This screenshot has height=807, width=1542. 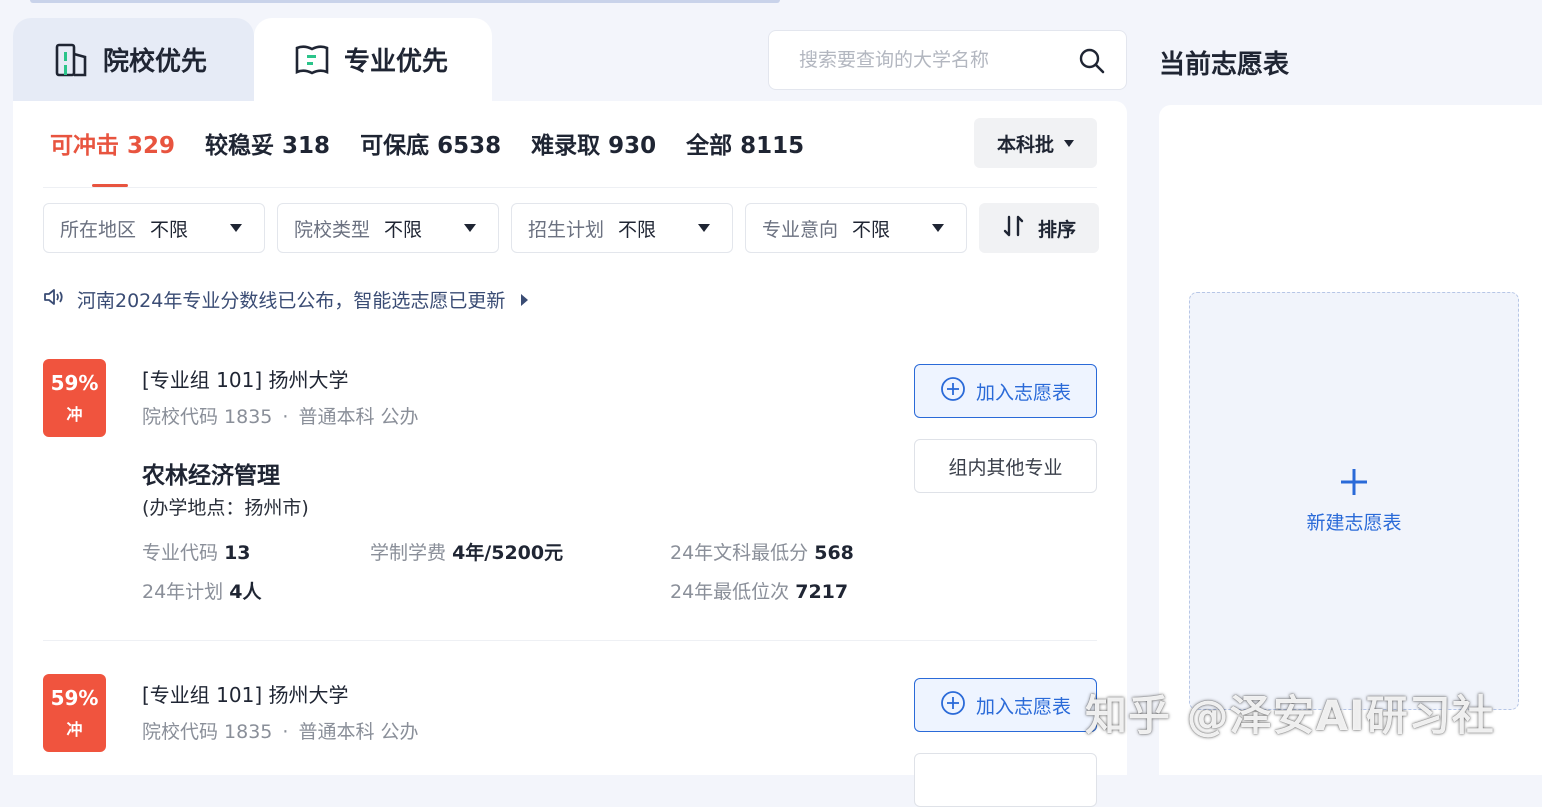 I want to click on notice-bar: 河南2024年专业分数线已公布，智能选志愿已更新, so click(x=286, y=299).